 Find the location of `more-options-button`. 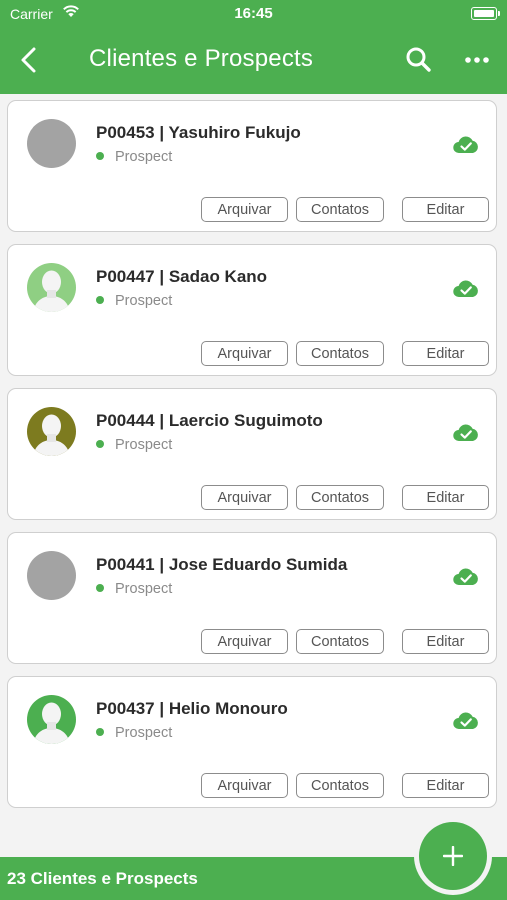

more-options-button is located at coordinates (477, 60).